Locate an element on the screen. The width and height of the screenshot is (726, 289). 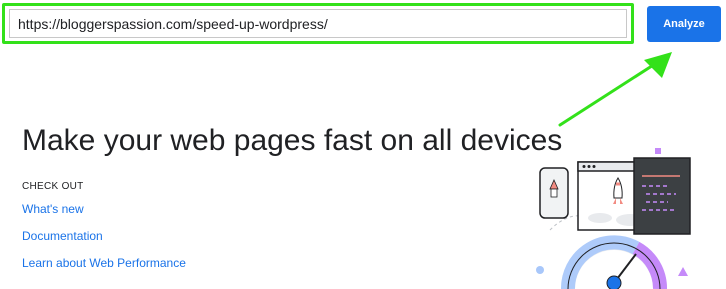
analyze-button: Analyze is located at coordinates (684, 24).